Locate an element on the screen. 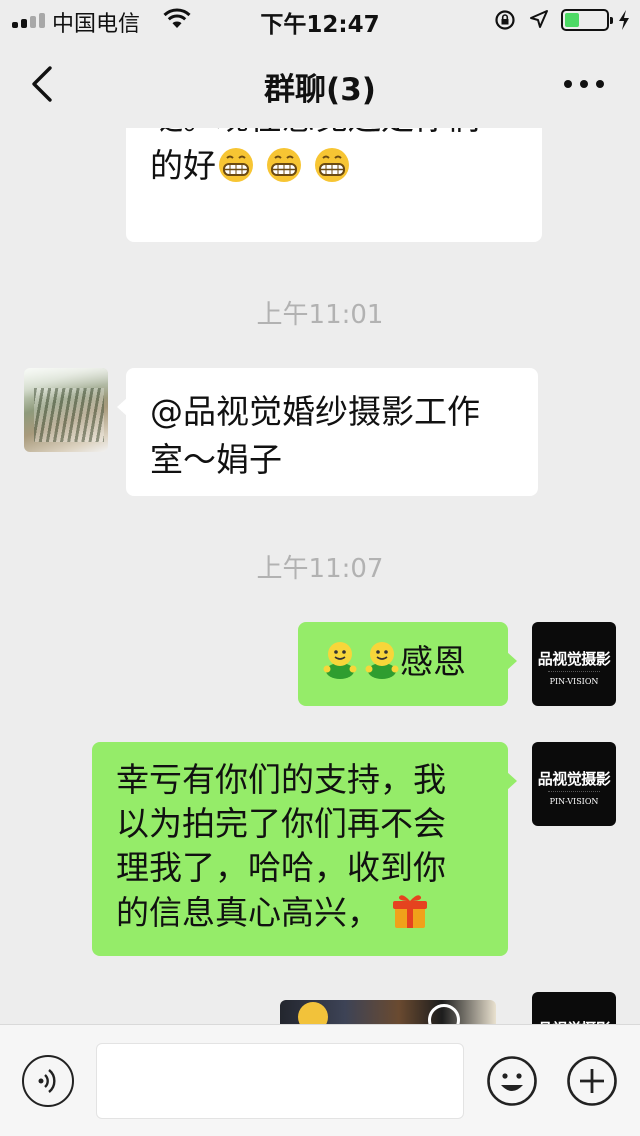  message-text: 幸亏有你们的支持，我 is located at coordinates (281, 779).